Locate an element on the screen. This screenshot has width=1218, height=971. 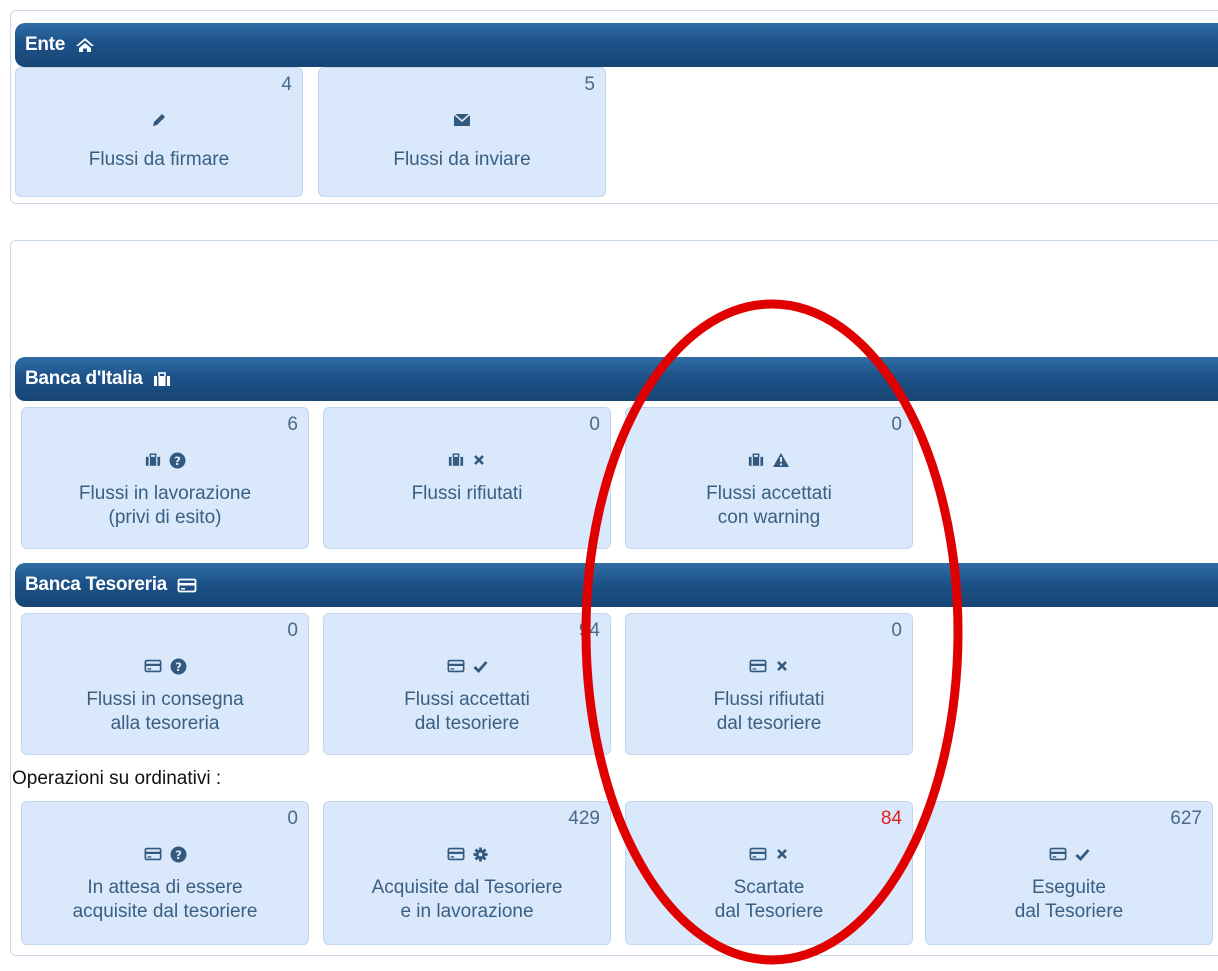
tile-count: 5 is located at coordinates (589, 84).